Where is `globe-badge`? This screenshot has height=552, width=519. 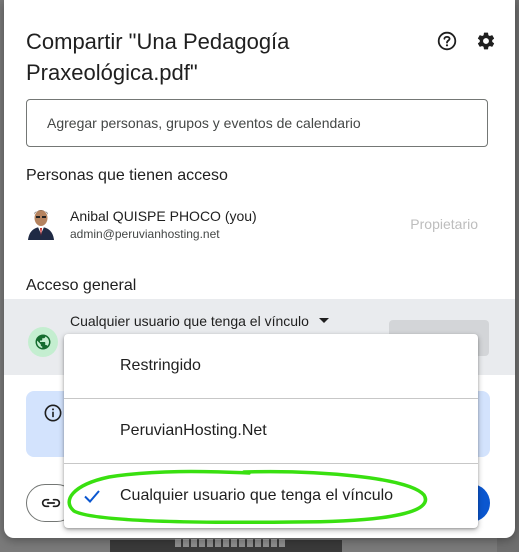
globe-badge is located at coordinates (43, 342).